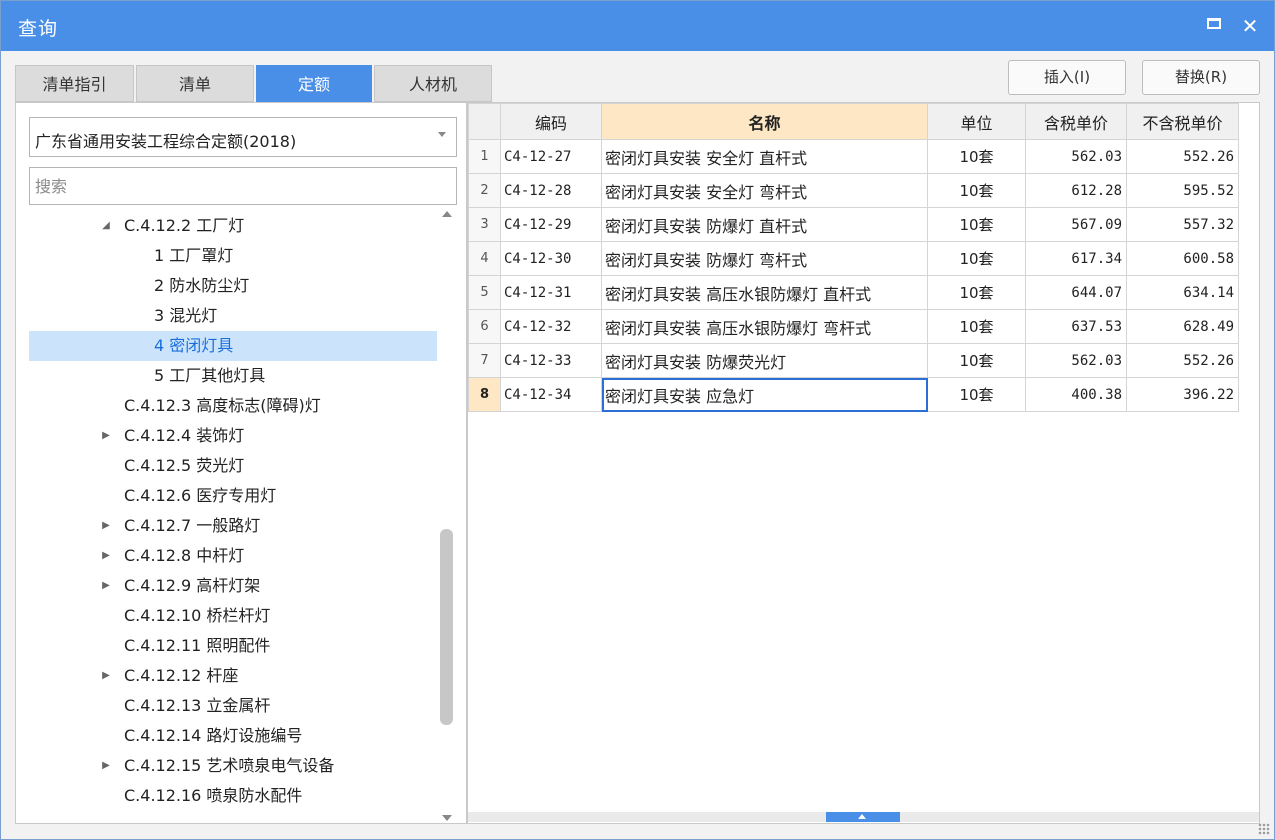 The height and width of the screenshot is (840, 1275). What do you see at coordinates (106, 226) in the screenshot?
I see `expanded-arrow-icon: ◢` at bounding box center [106, 226].